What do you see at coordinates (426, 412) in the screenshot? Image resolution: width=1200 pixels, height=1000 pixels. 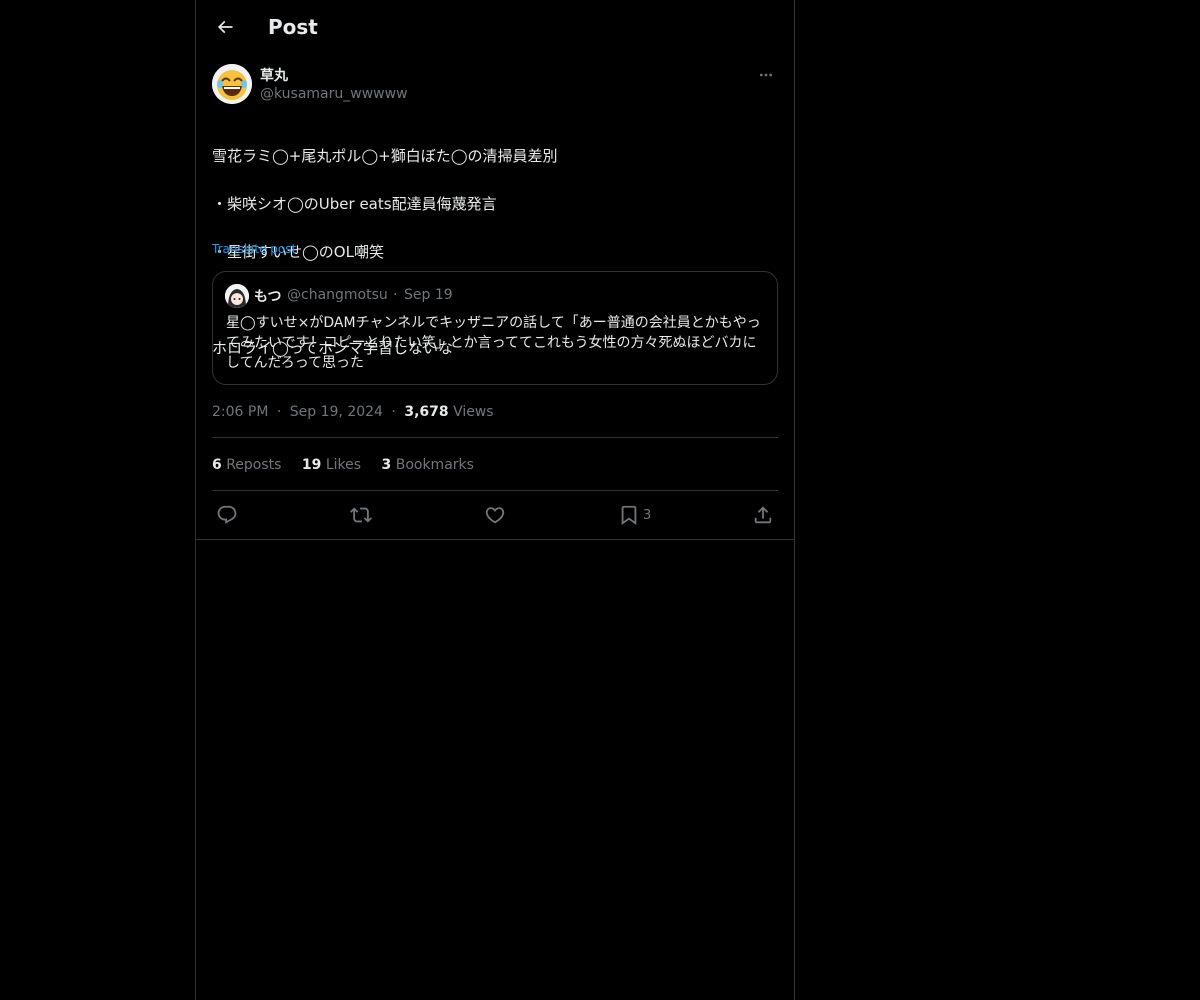 I see `views-count: 3,678` at bounding box center [426, 412].